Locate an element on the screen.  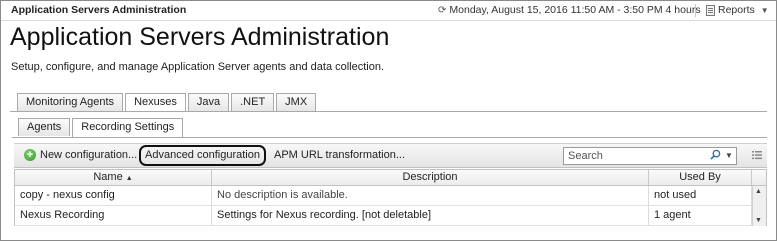
time-range-icon: ⟳ is located at coordinates (442, 10).